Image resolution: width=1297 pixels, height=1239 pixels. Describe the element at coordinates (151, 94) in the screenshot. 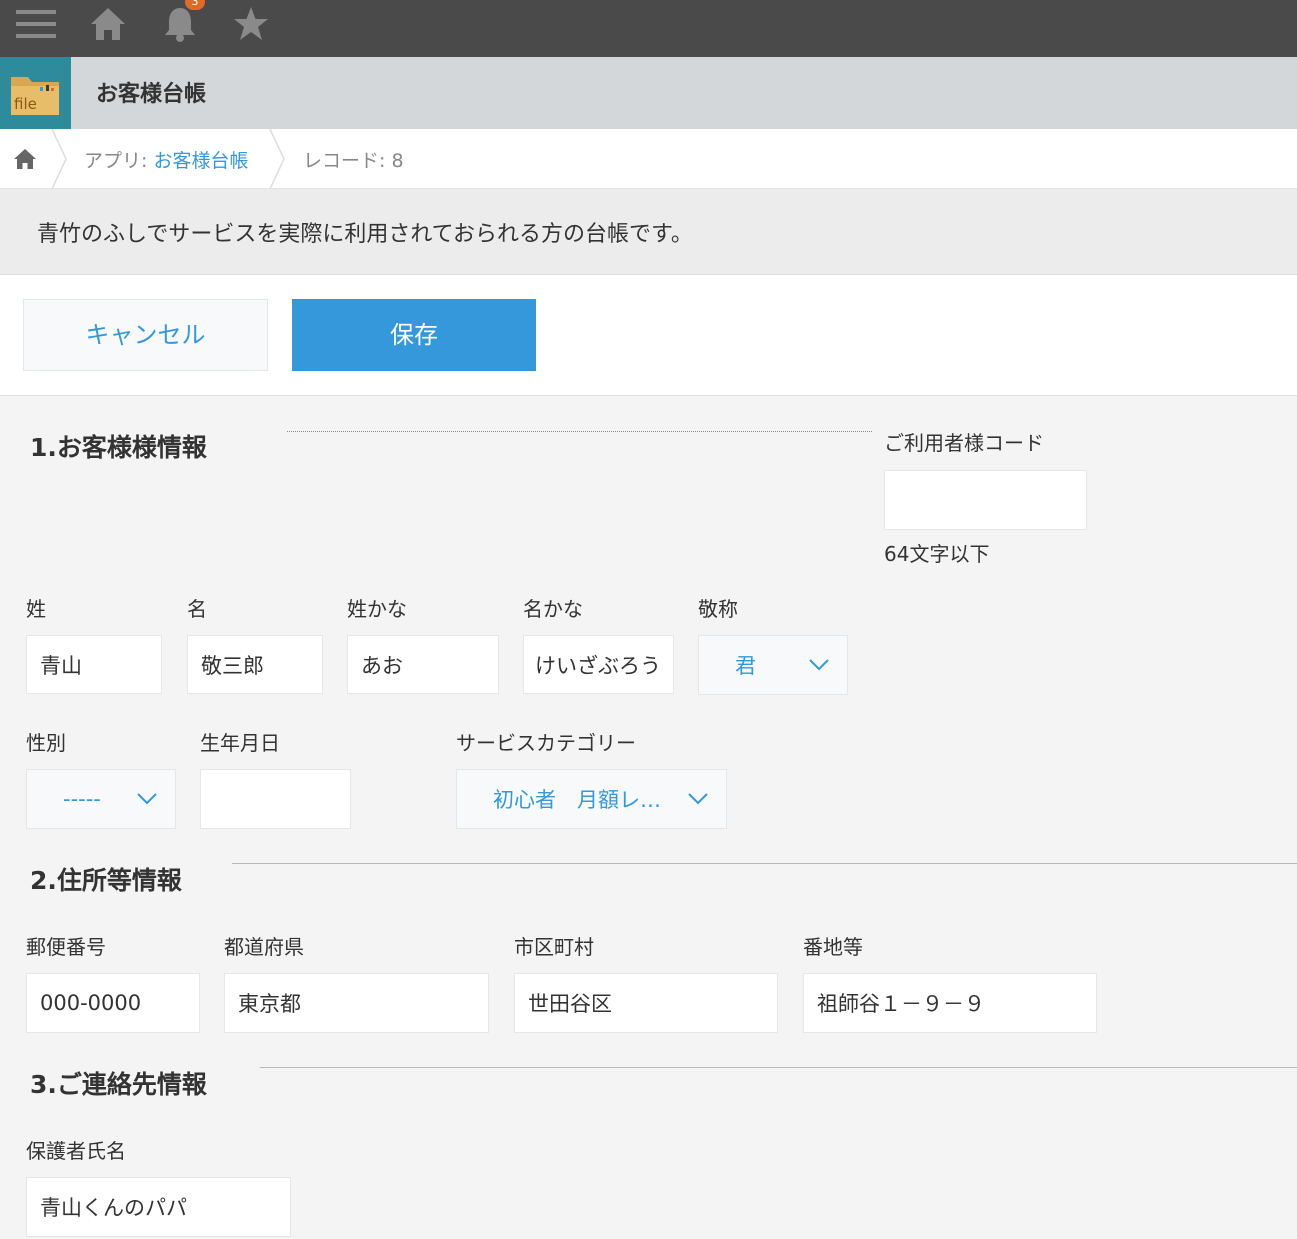

I see `app-title: お客様台帳` at that location.